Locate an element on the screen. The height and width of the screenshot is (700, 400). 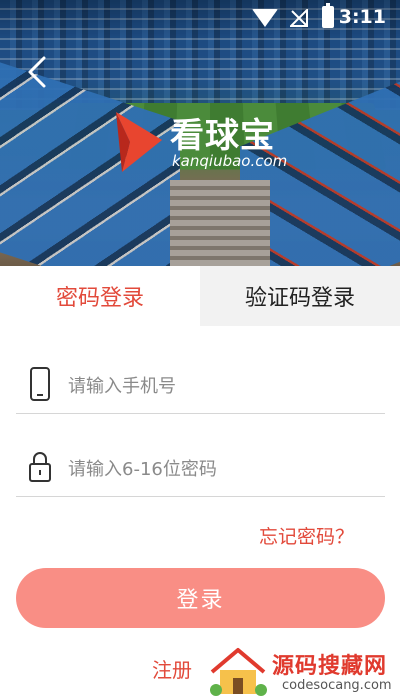
tab-code-login: 验证码登录 is located at coordinates (300, 296).